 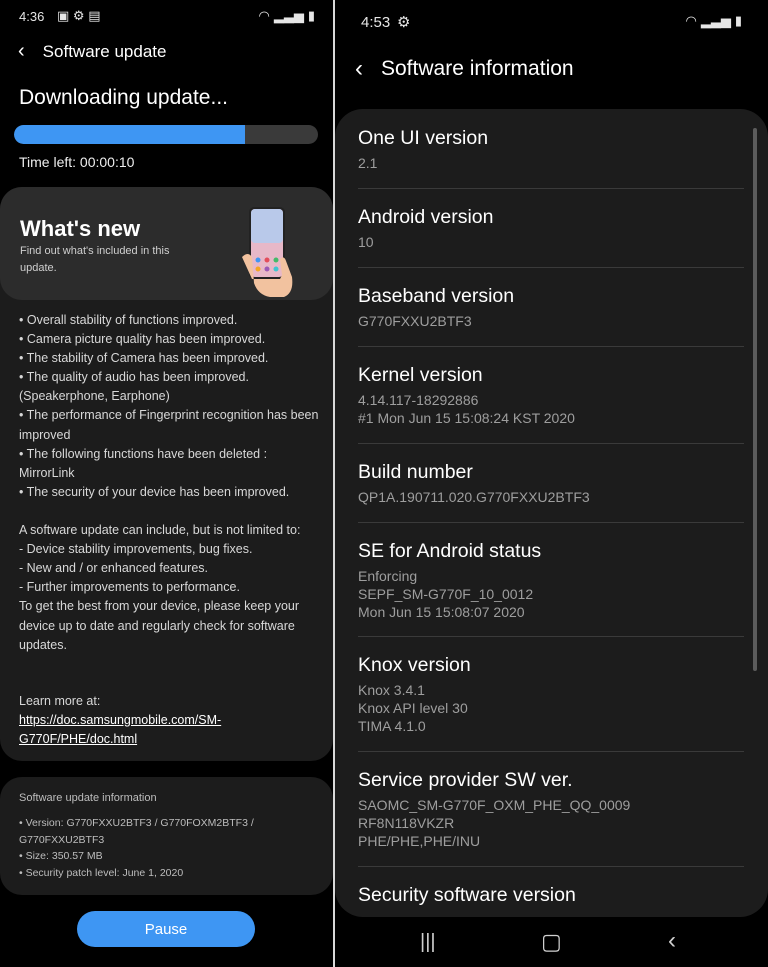 What do you see at coordinates (166, 15) in the screenshot?
I see `status-bar: 4:36 ▣ ⚙ ▤ ◠ ▂▃▅ ▮` at bounding box center [166, 15].